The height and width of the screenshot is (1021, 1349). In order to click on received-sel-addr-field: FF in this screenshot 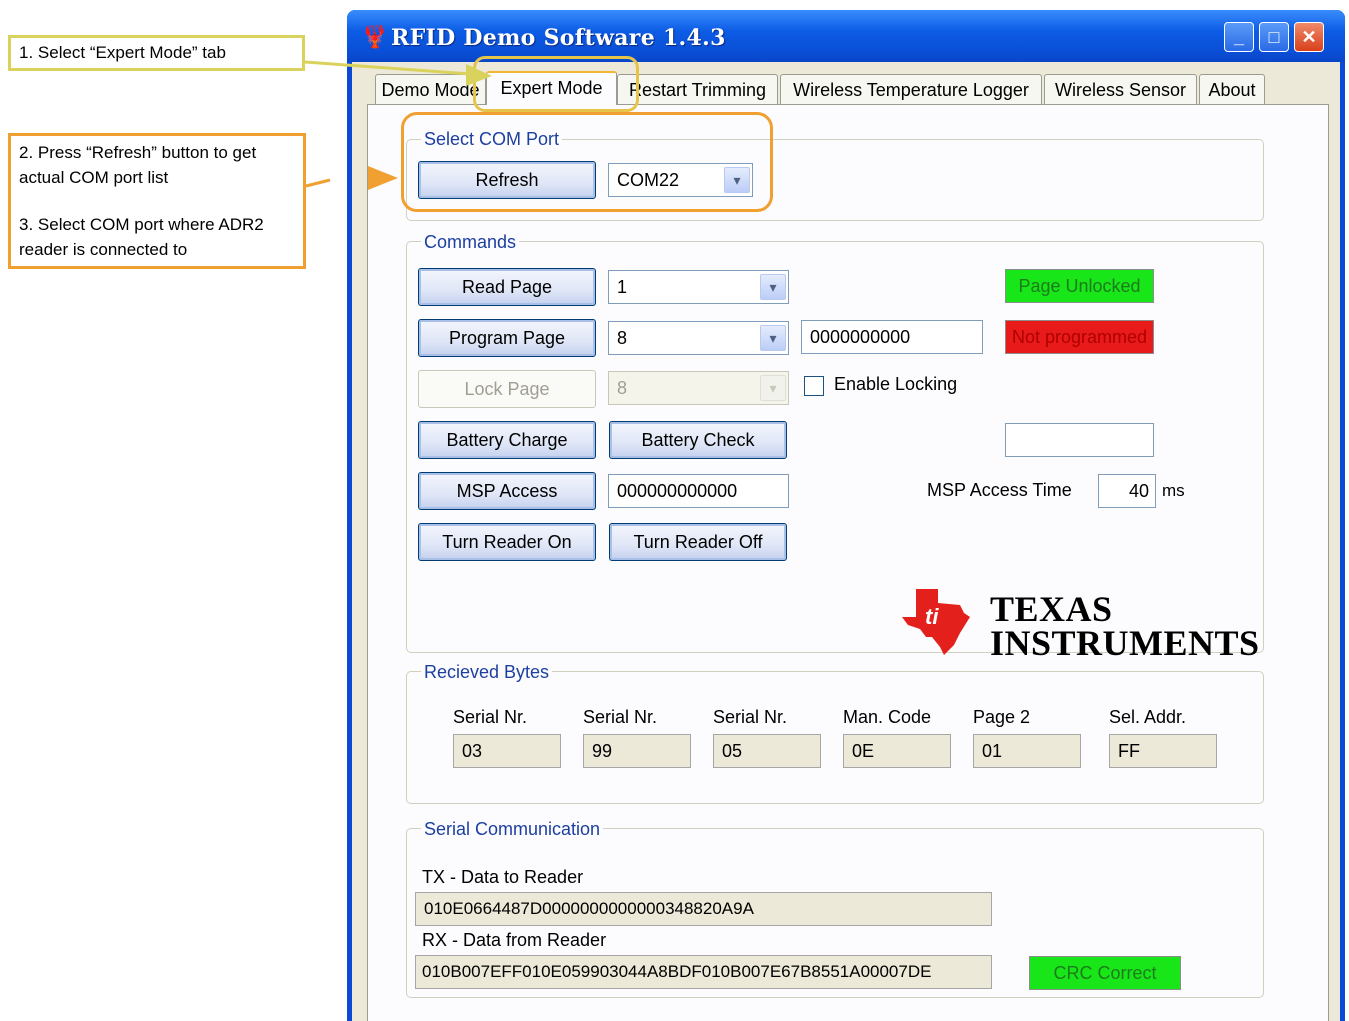, I will do `click(1163, 751)`.